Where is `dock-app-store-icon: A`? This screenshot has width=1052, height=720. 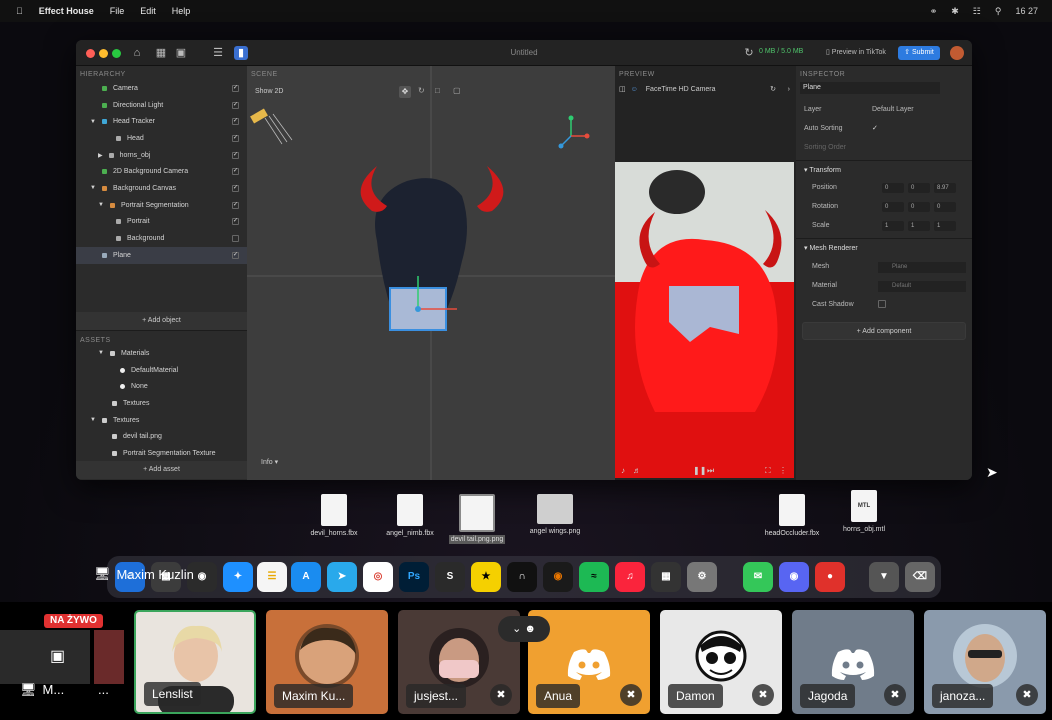
dock-app-store-icon: A is located at coordinates (306, 577).